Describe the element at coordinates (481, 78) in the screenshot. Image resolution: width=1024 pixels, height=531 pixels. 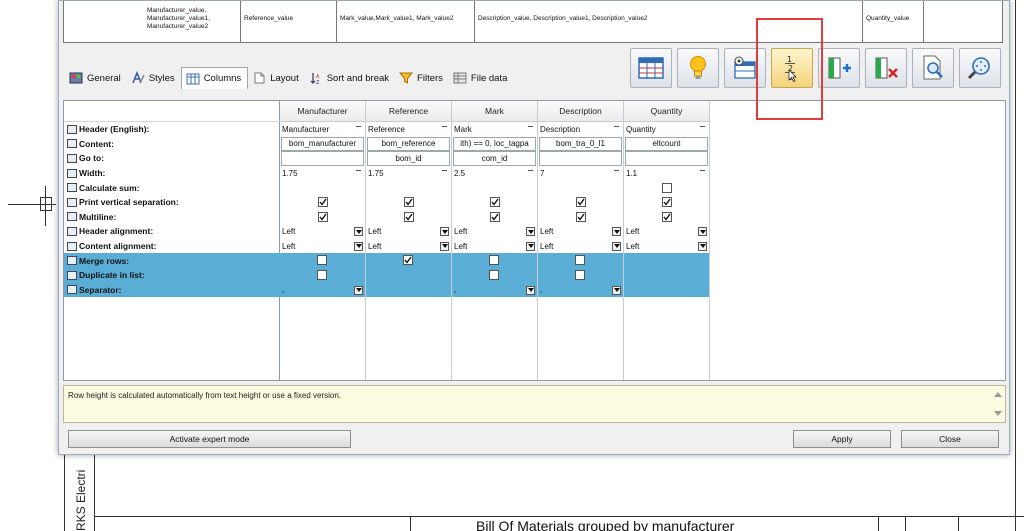
I see `tab-file-data: File data` at that location.